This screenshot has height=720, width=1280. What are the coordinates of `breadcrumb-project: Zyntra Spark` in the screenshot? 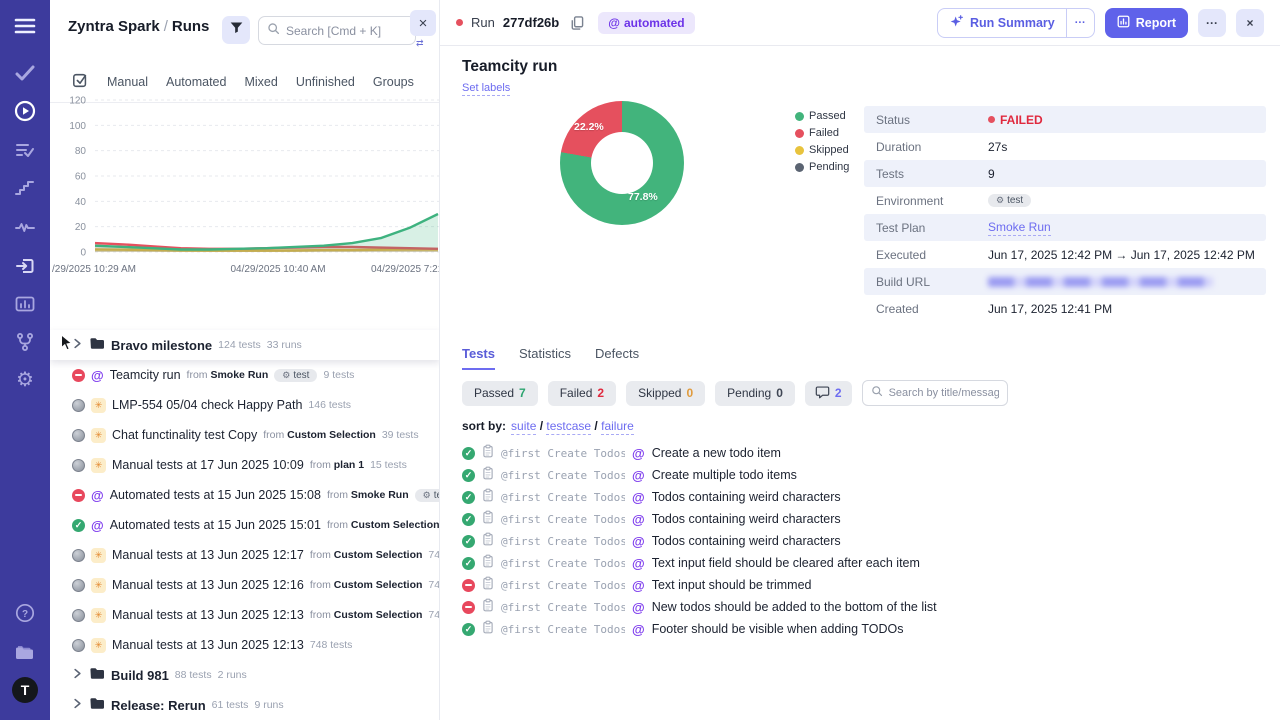 It's located at (114, 26).